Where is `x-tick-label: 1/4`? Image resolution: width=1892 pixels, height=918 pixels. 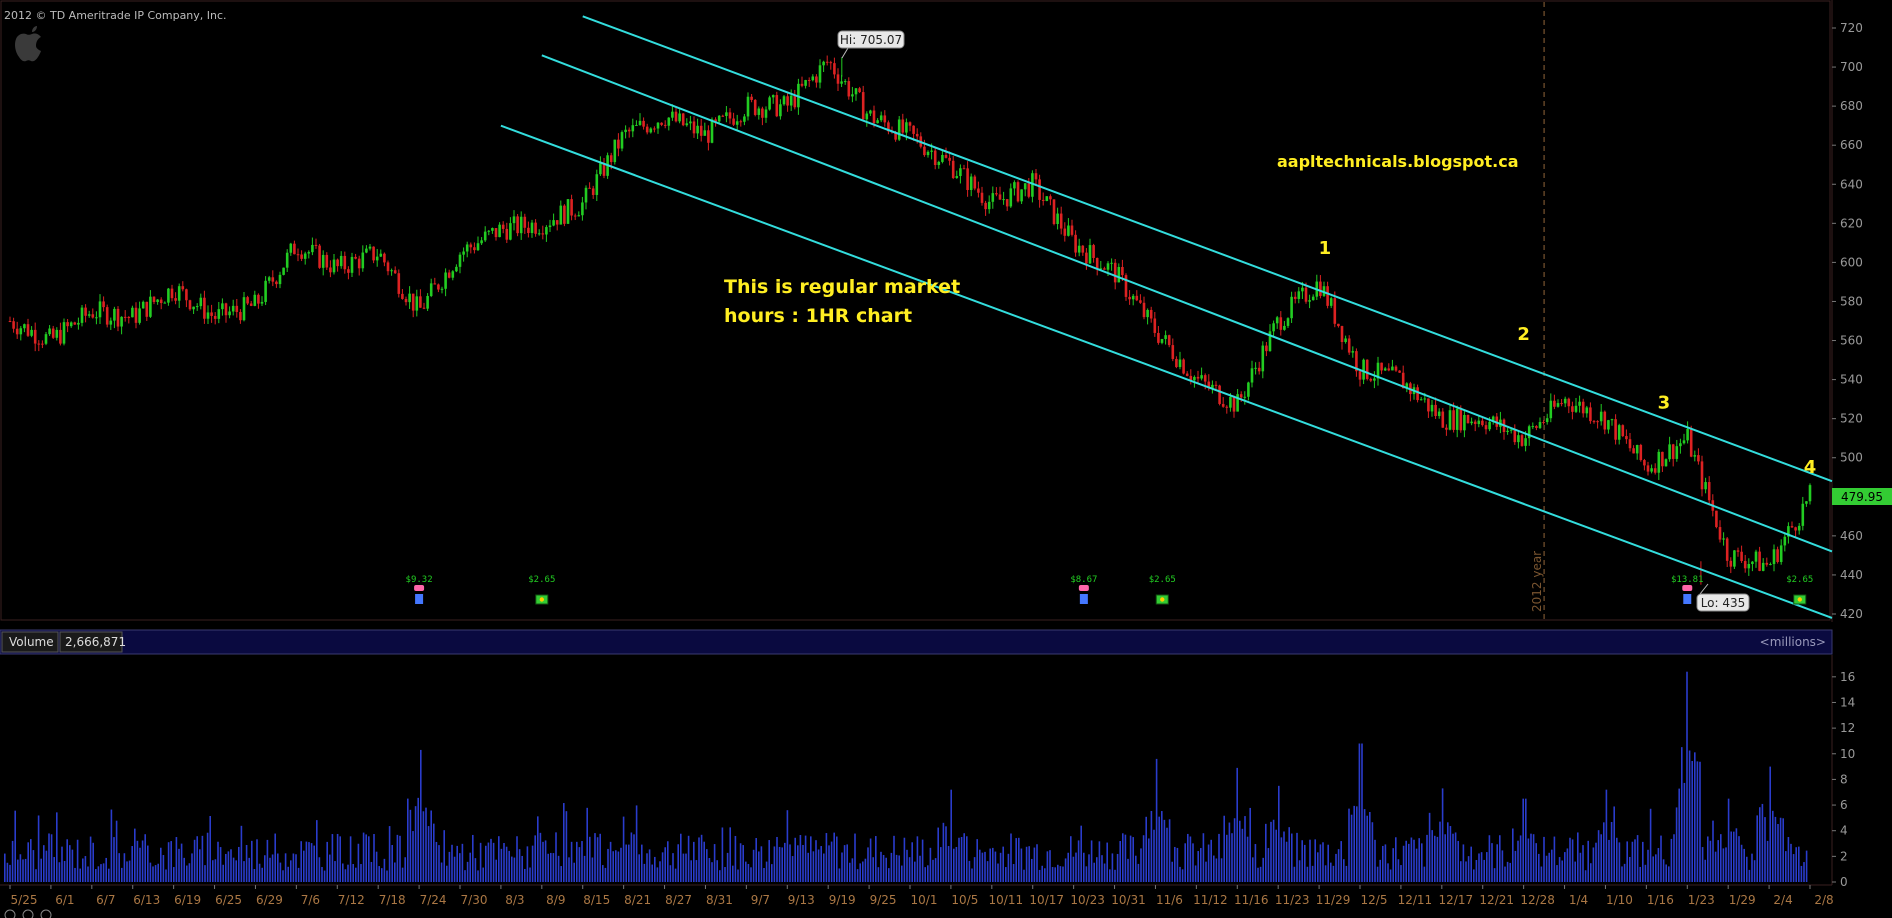 x-tick-label: 1/4 is located at coordinates (1578, 900).